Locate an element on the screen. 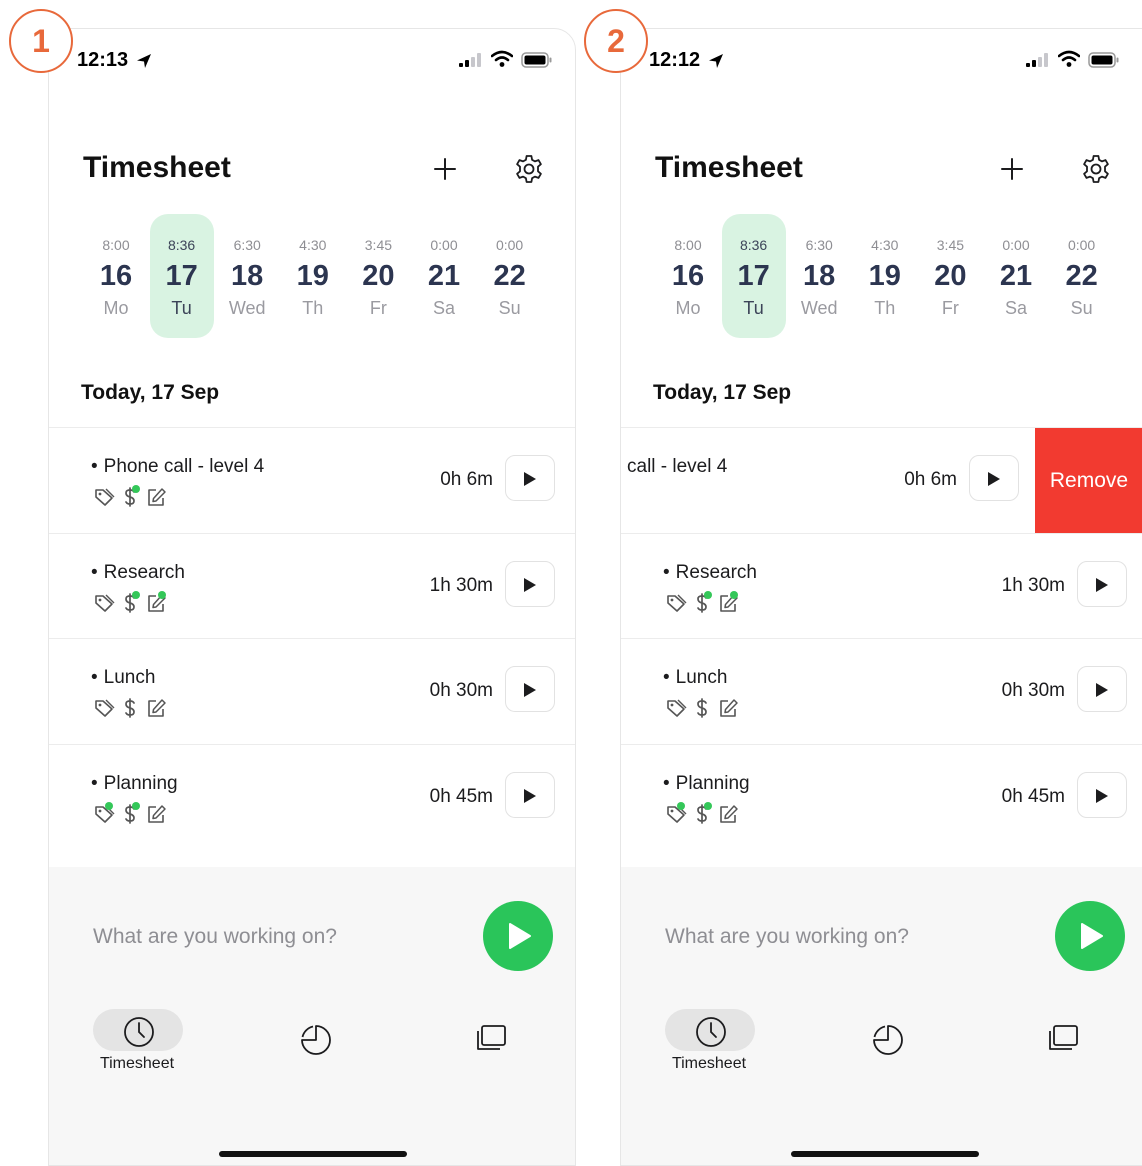 This screenshot has width=1142, height=1166. clock-icon is located at coordinates (139, 1032).